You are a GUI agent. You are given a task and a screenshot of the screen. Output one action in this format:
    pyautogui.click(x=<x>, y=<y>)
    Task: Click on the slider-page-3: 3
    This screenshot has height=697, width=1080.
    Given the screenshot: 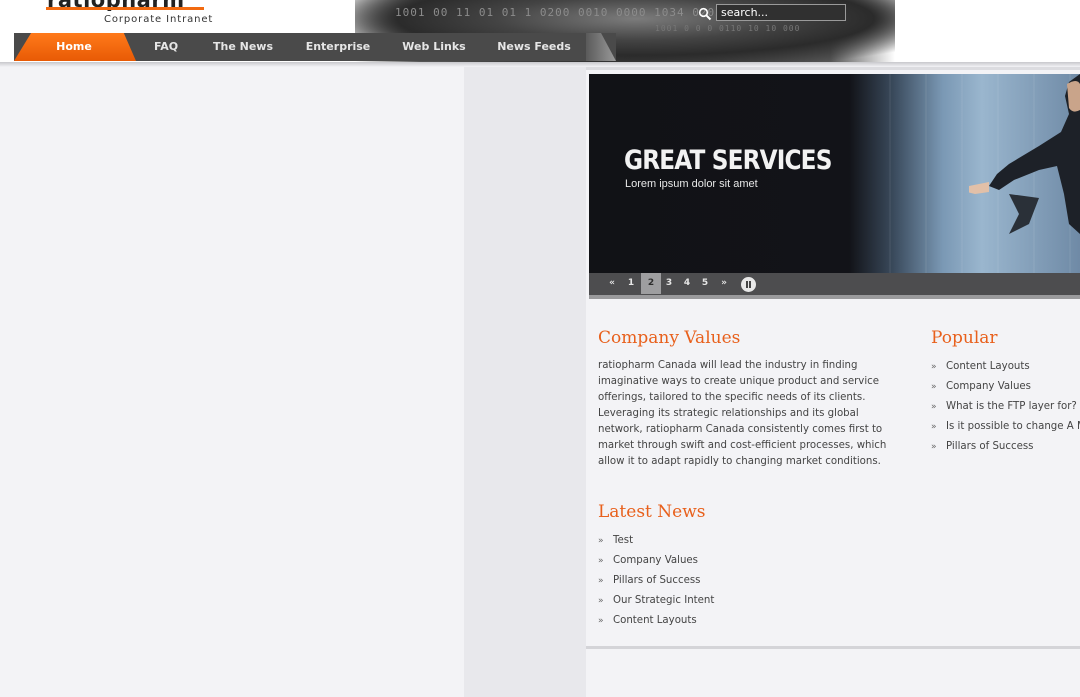 What is the action you would take?
    pyautogui.click(x=669, y=283)
    